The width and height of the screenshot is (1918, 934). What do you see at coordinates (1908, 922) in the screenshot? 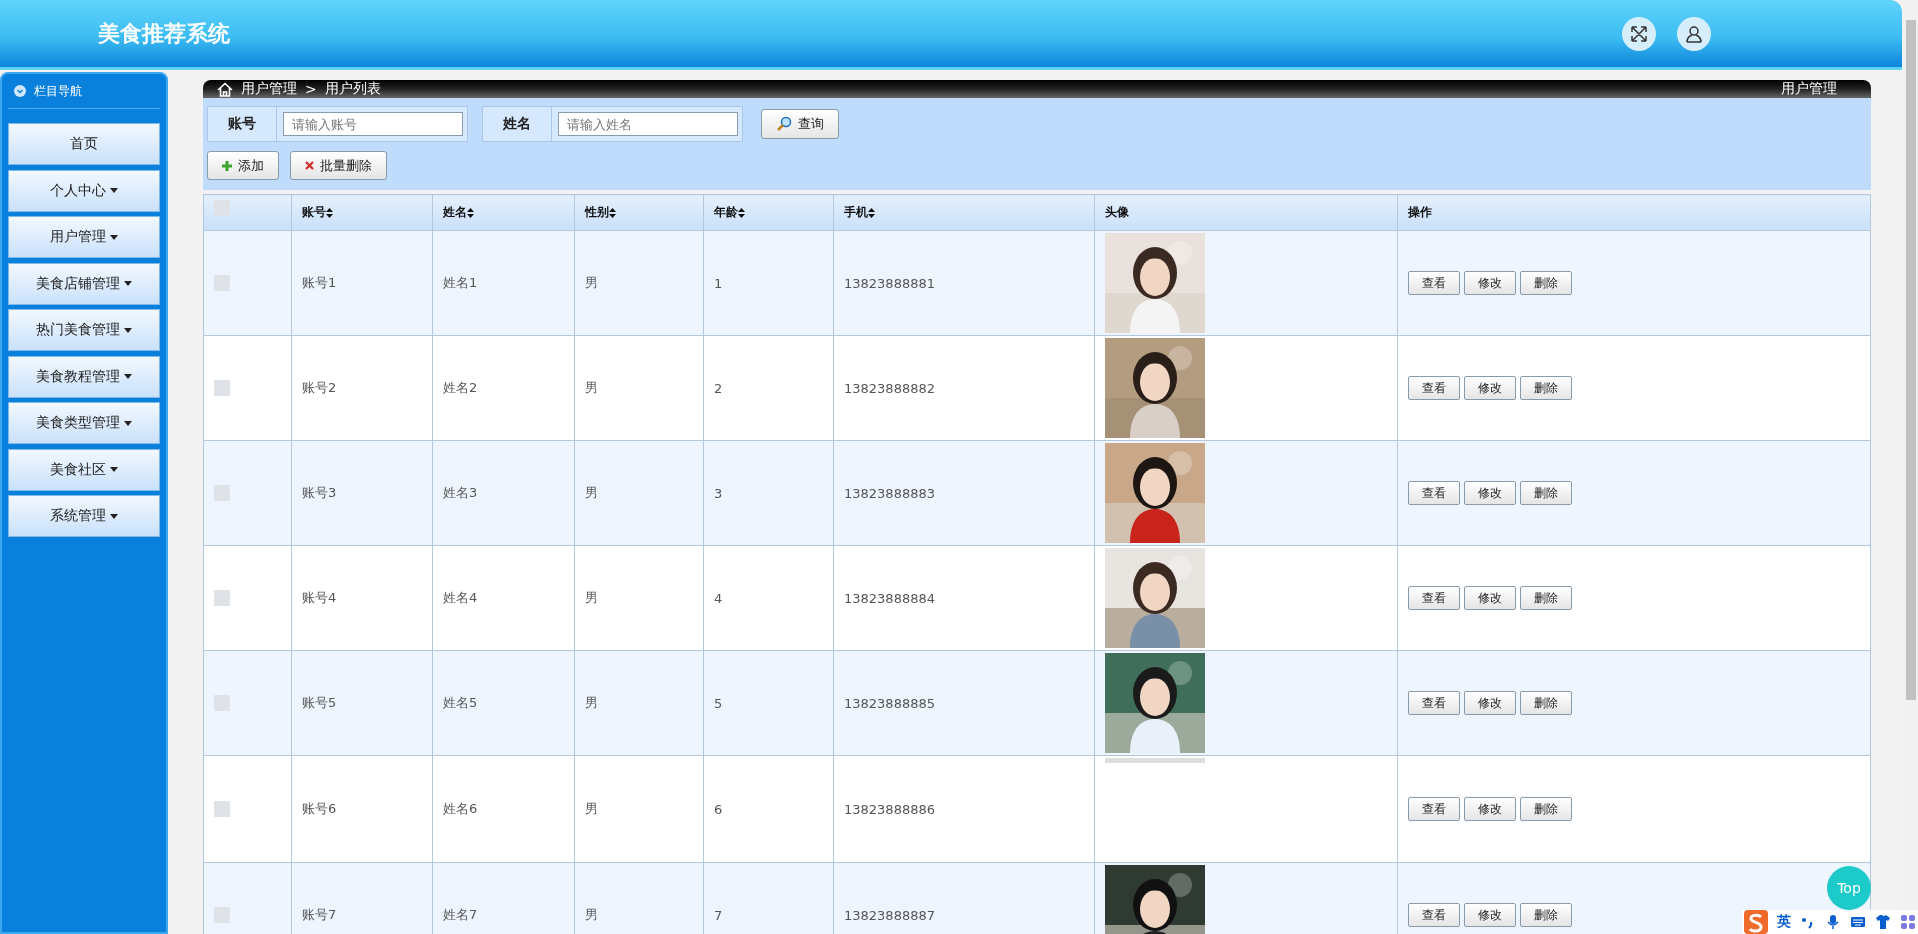
I see `grid-icon` at bounding box center [1908, 922].